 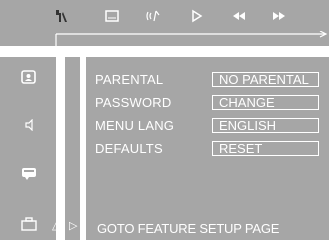 What do you see at coordinates (129, 148) in the screenshot?
I see `defaults-label: DEFAULTS` at bounding box center [129, 148].